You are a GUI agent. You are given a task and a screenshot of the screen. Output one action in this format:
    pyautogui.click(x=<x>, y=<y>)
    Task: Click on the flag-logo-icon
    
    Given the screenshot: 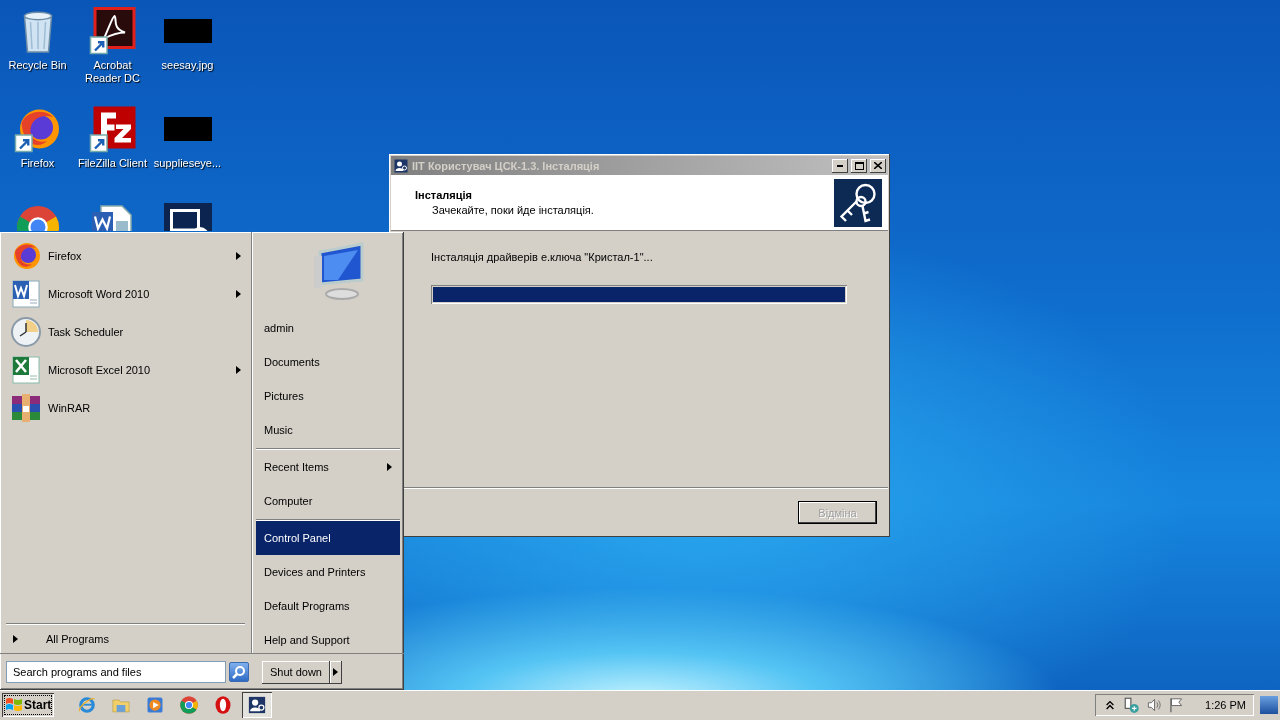 What is the action you would take?
    pyautogui.click(x=14, y=705)
    